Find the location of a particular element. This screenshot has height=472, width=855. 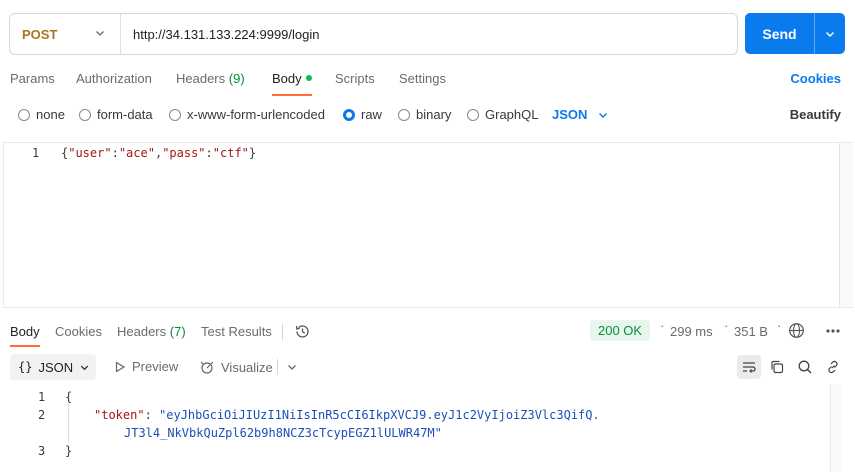

resp-tab-headers: Headers (7) is located at coordinates (151, 331).